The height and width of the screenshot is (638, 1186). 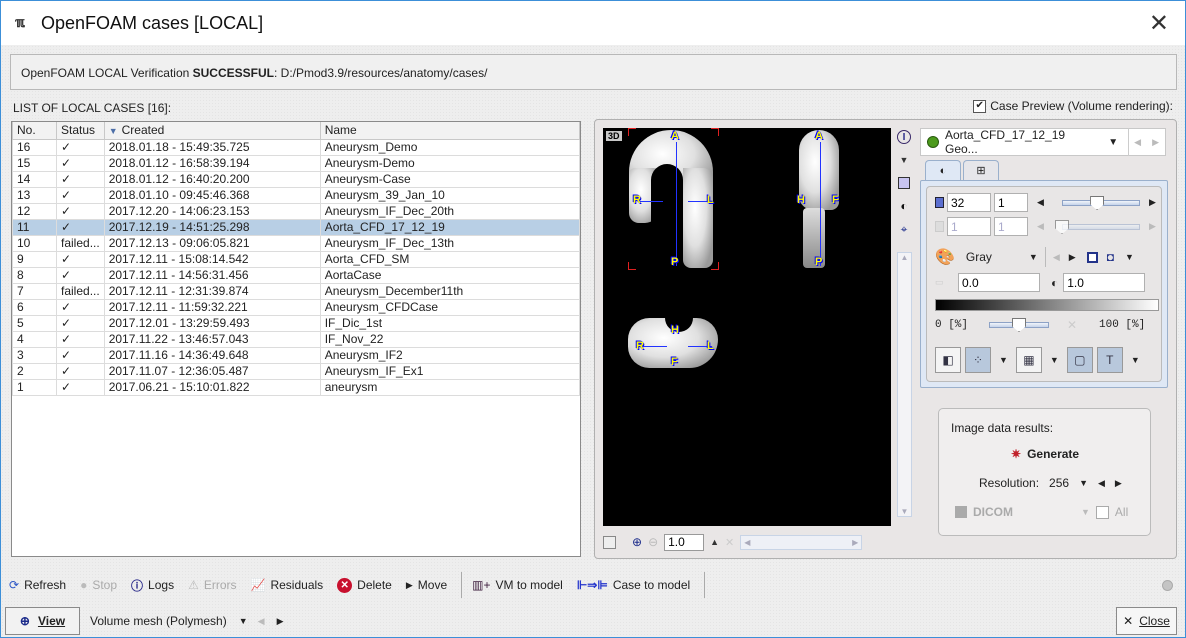 I want to click on tab-layout: ⊞, so click(x=981, y=170).